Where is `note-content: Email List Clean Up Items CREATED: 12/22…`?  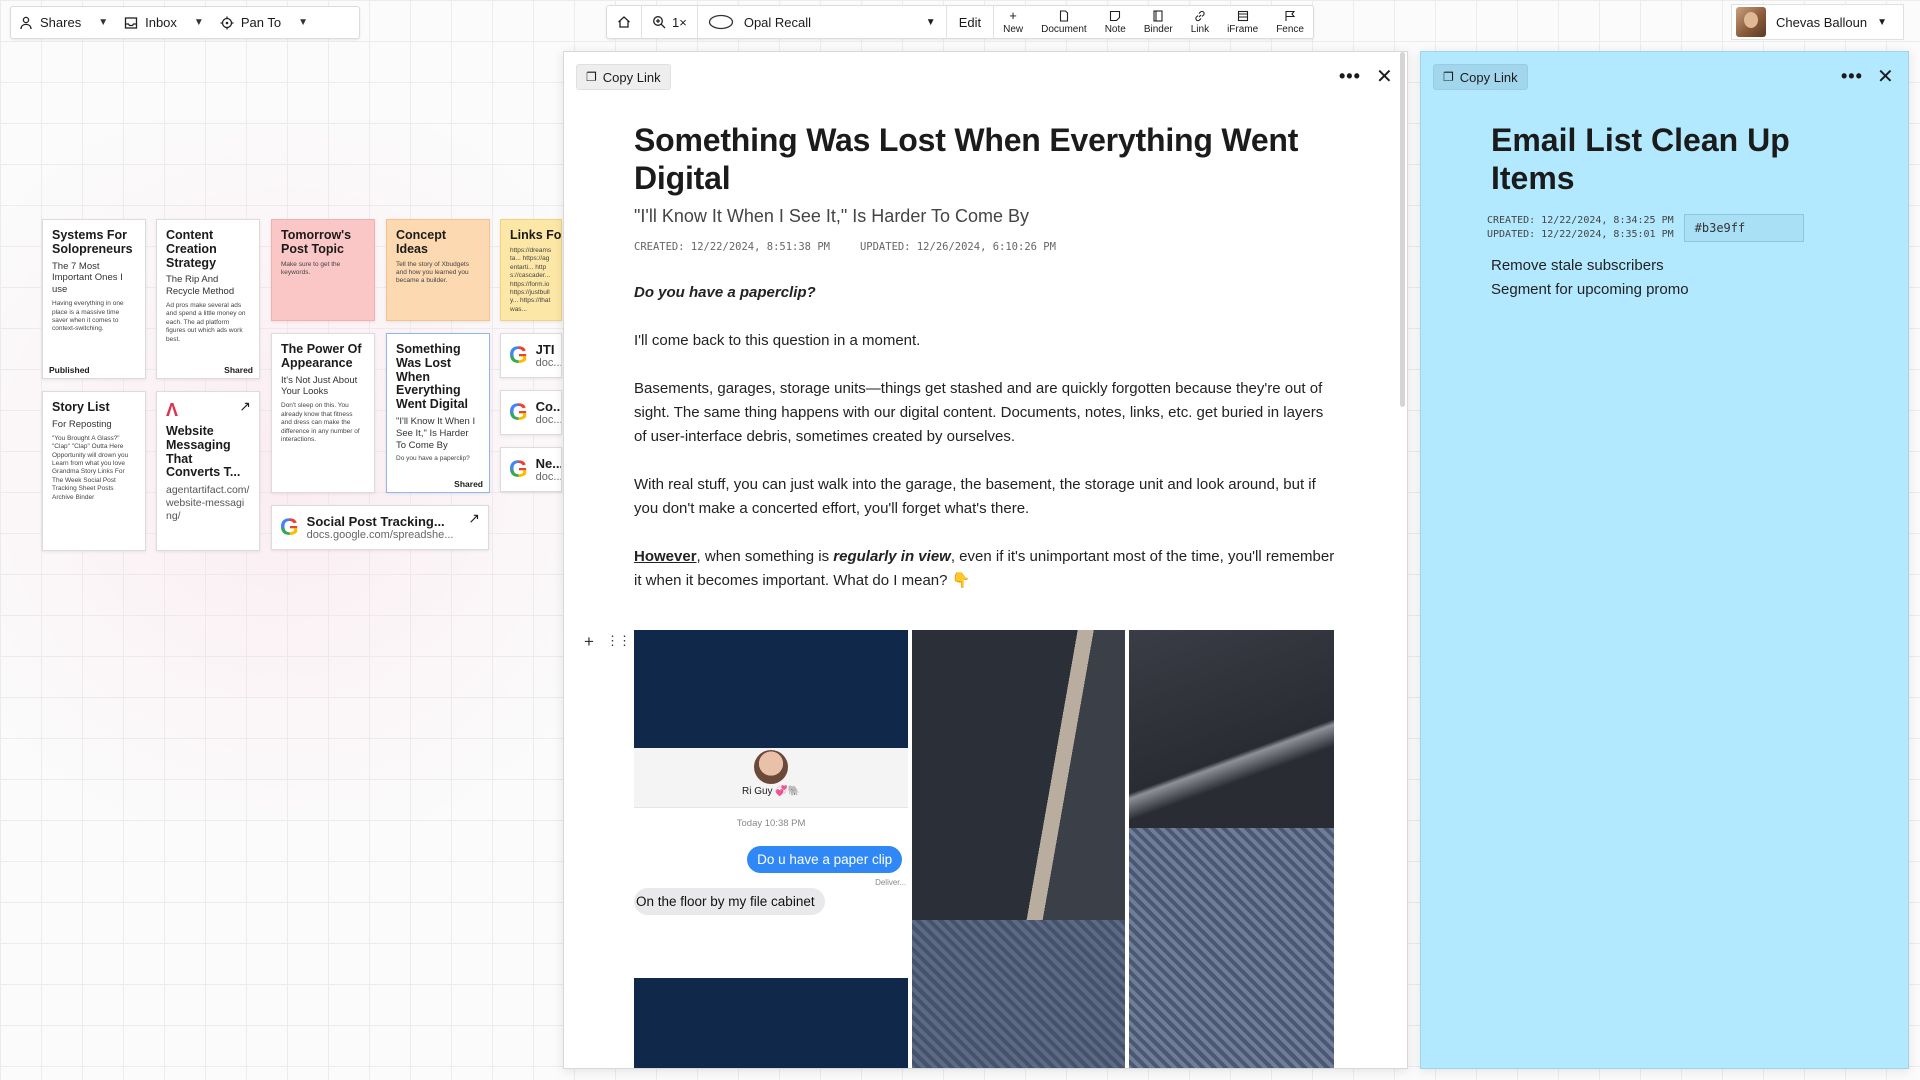
note-content: Email List Clean Up Items CREATED: 12/22… is located at coordinates (1679, 213).